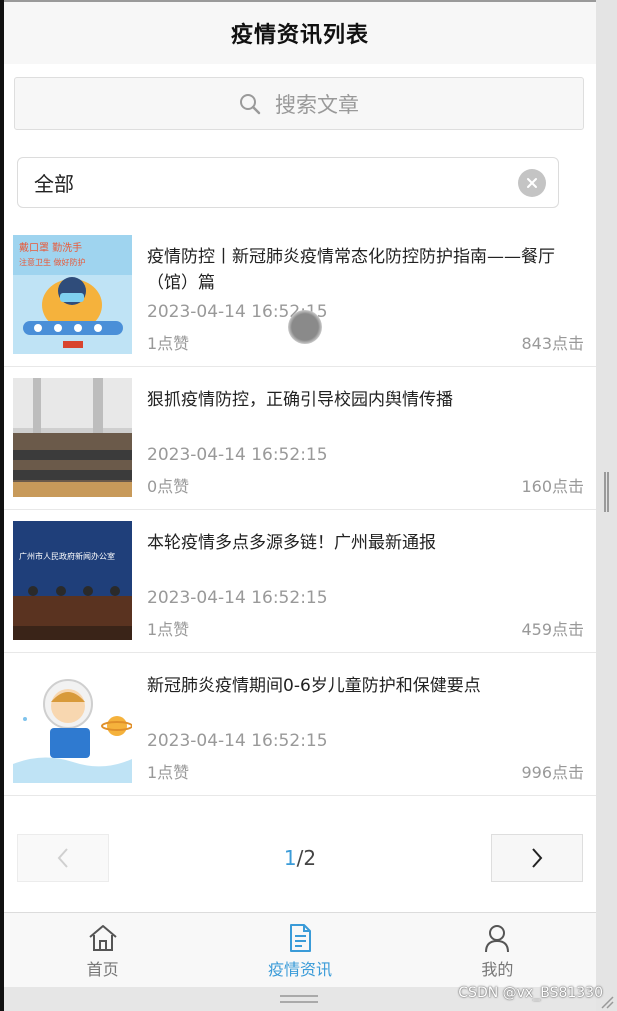  What do you see at coordinates (552, 629) in the screenshot?
I see `article-clicks: 459点击` at bounding box center [552, 629].